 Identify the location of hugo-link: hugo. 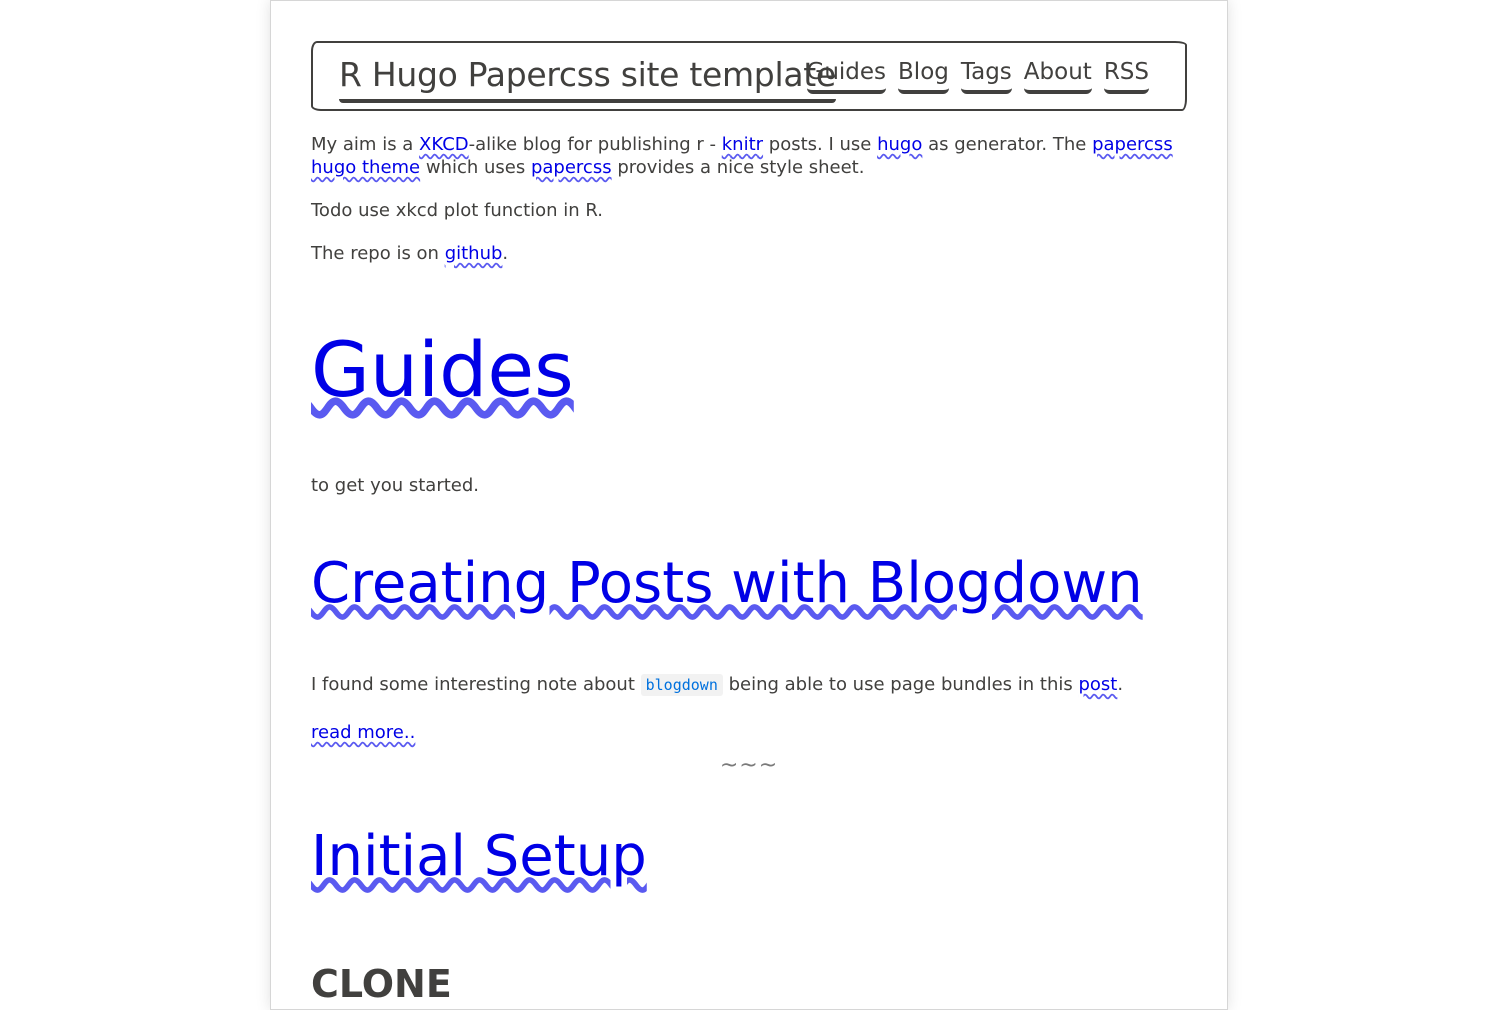
(899, 144).